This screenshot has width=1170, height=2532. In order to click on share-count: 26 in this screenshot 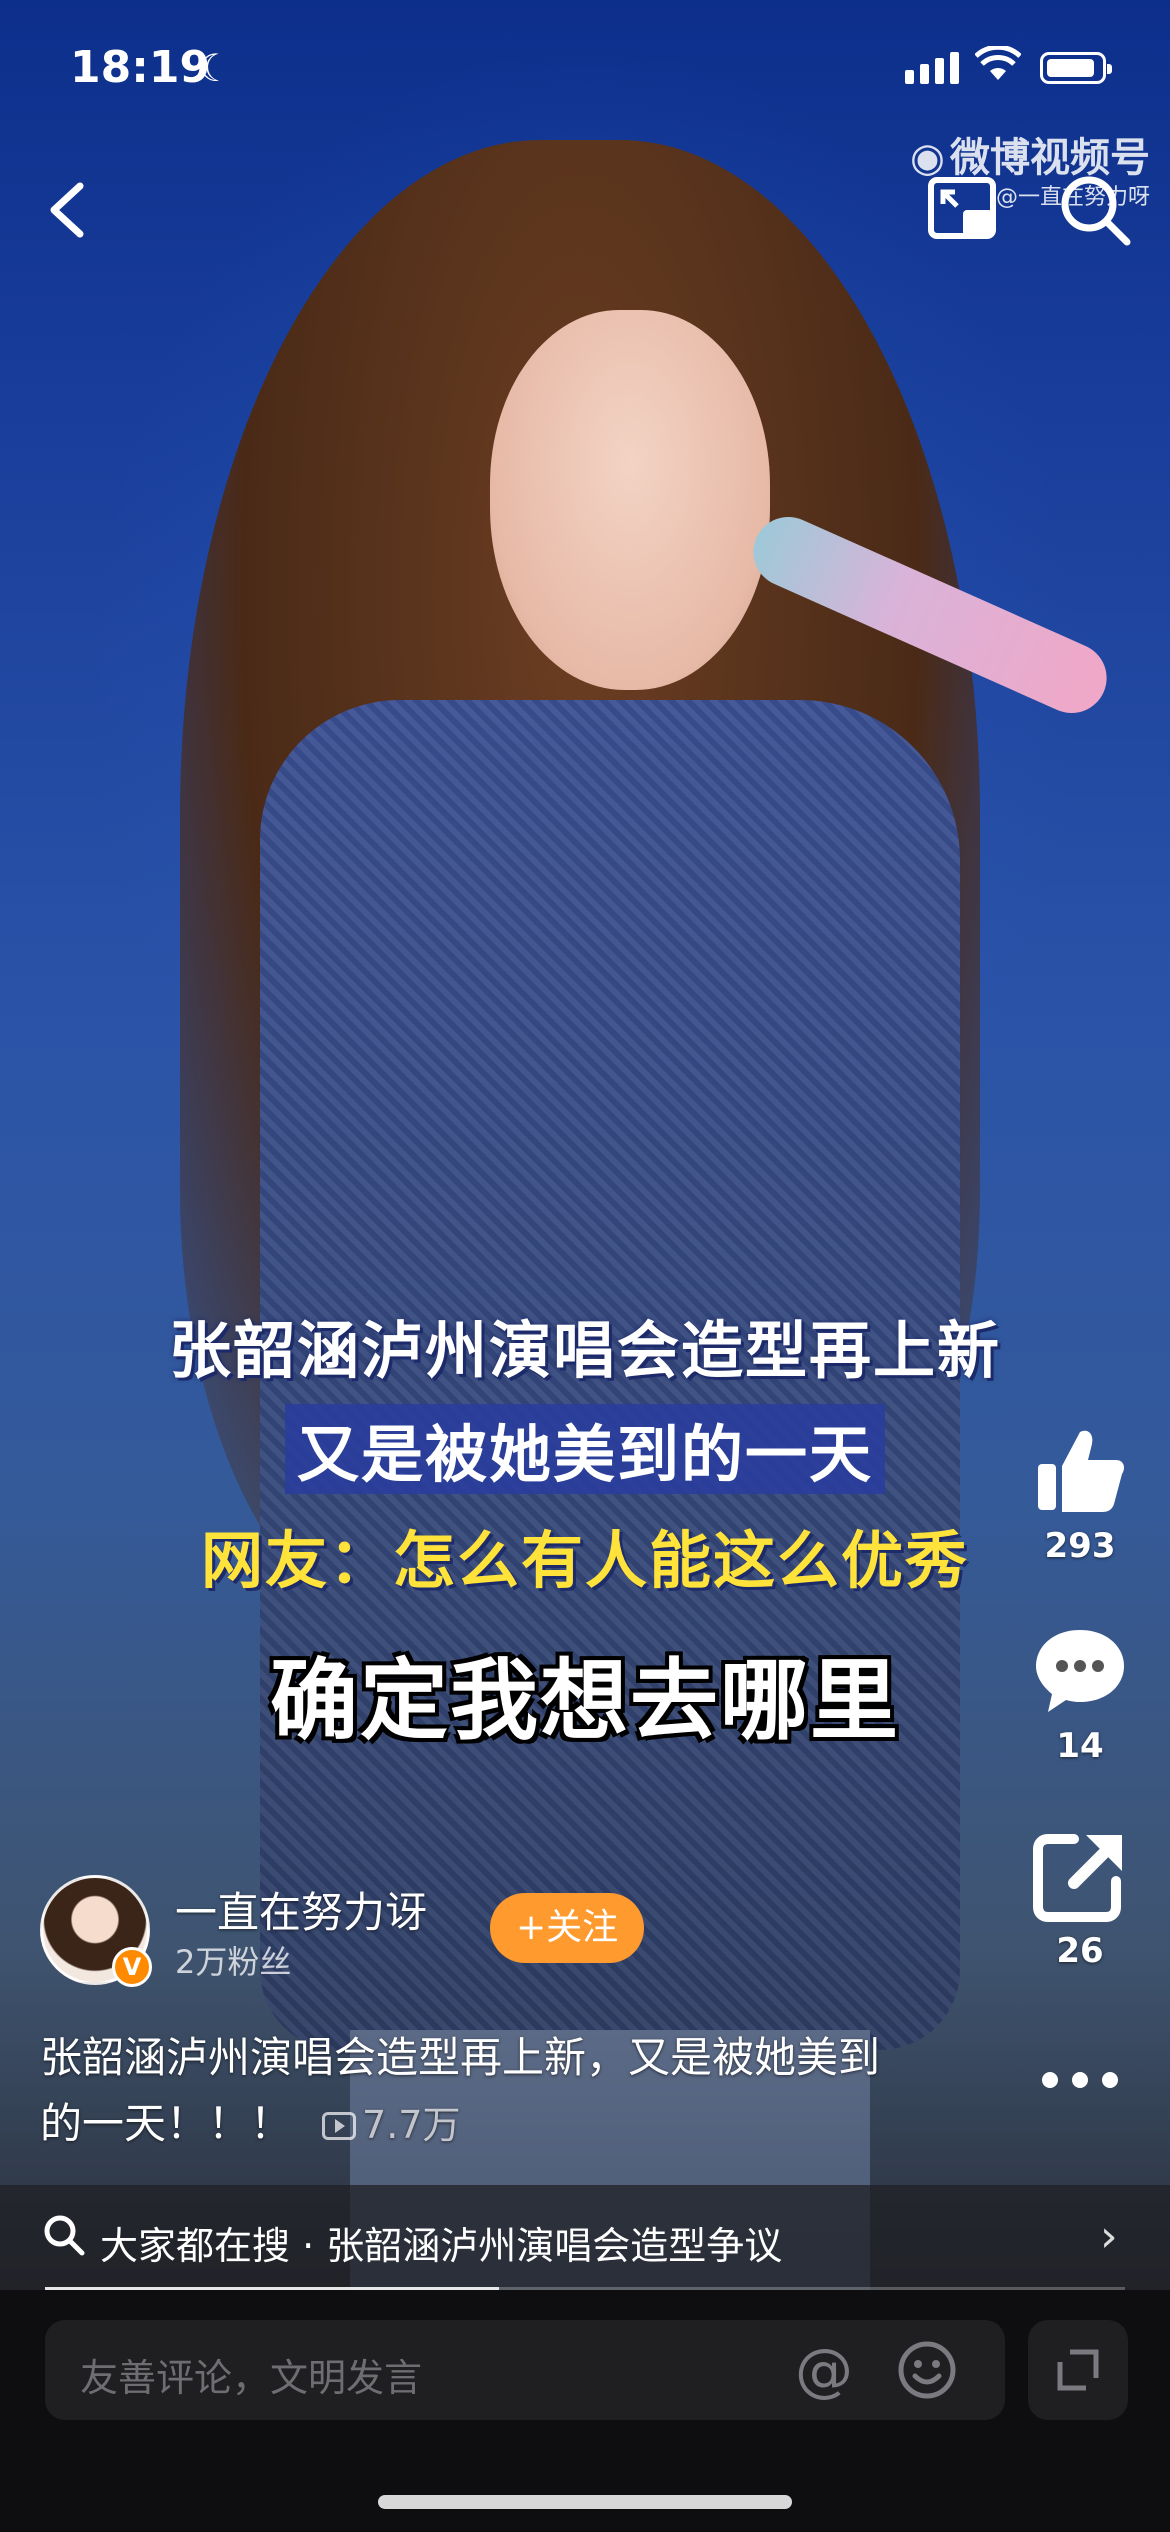, I will do `click(1080, 1951)`.